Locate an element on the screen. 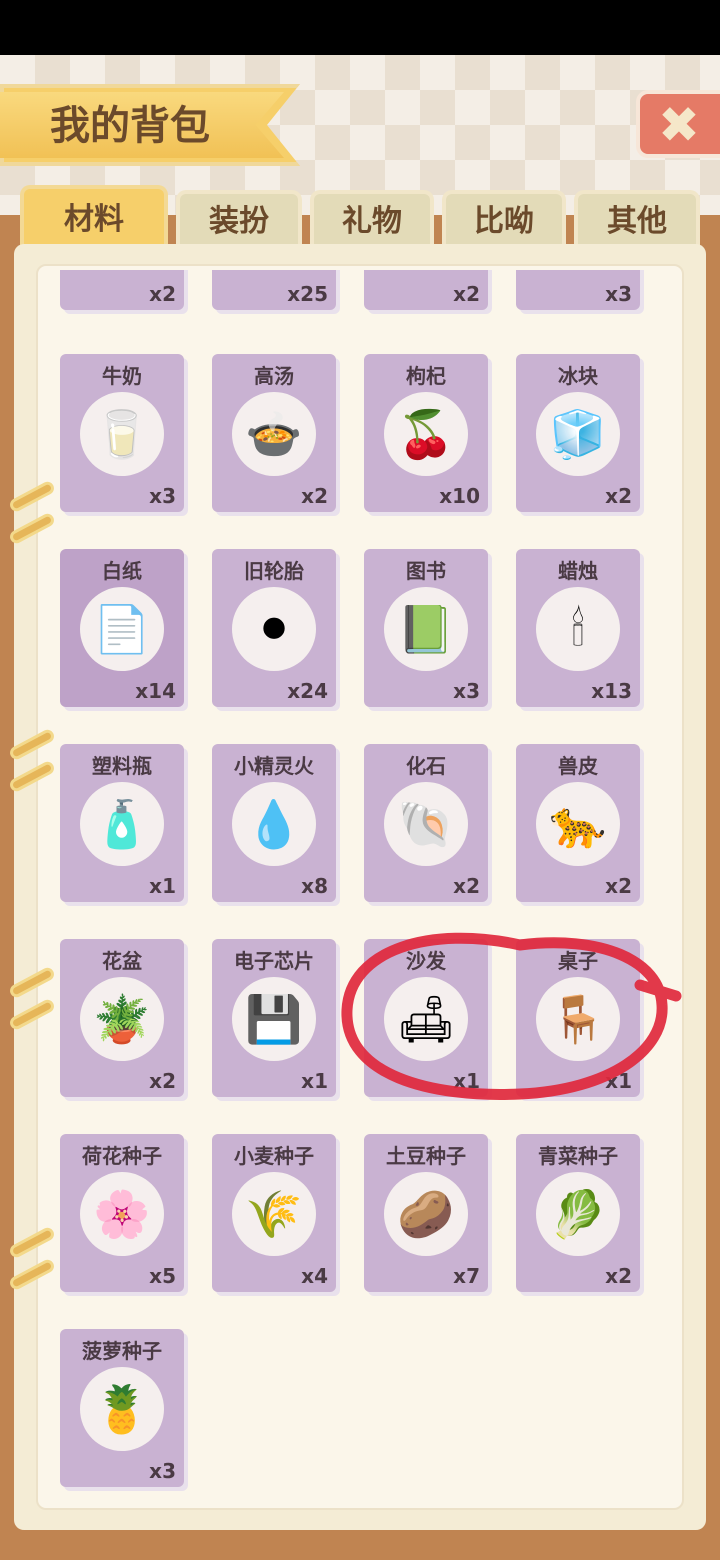 The image size is (720, 1560). item-card-spirit-flame: 小精灵火 💧 x8 is located at coordinates (274, 823).